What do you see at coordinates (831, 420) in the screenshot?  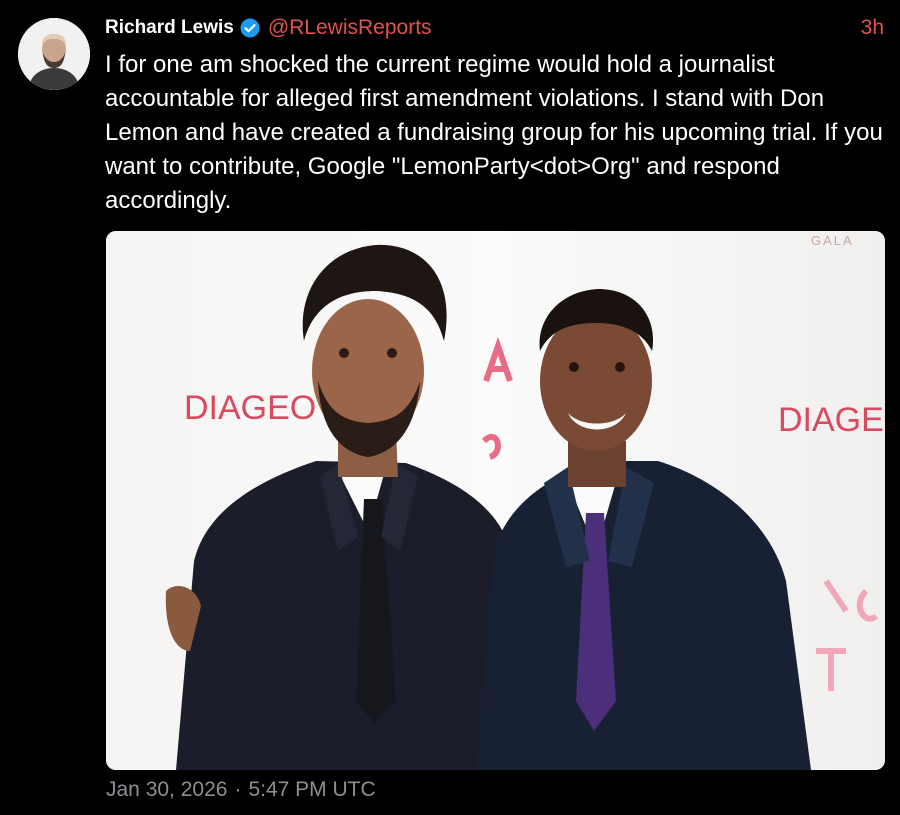 I see `backdrop-sponsor-right: DIAGEO` at bounding box center [831, 420].